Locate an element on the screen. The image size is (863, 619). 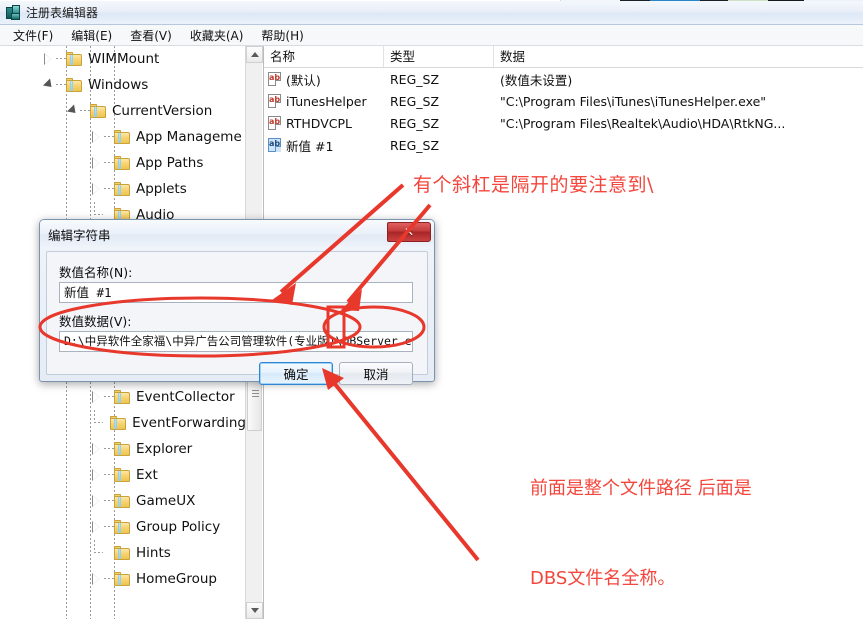
value-data-cell: (数值未设置) is located at coordinates (536, 80).